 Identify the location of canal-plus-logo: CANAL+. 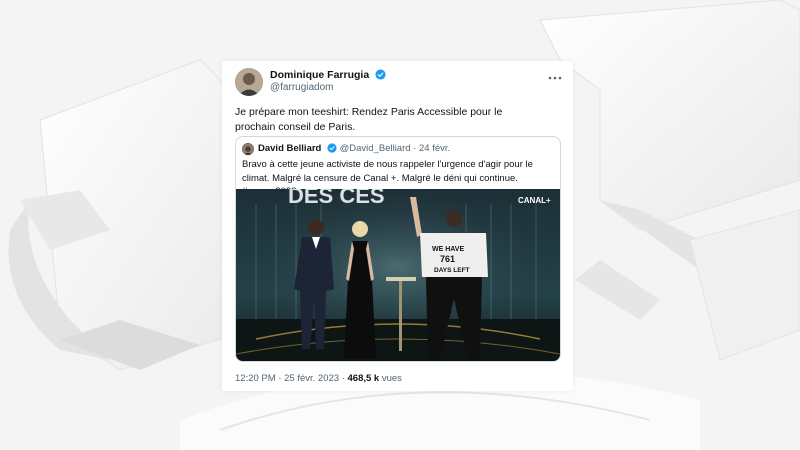
(534, 200).